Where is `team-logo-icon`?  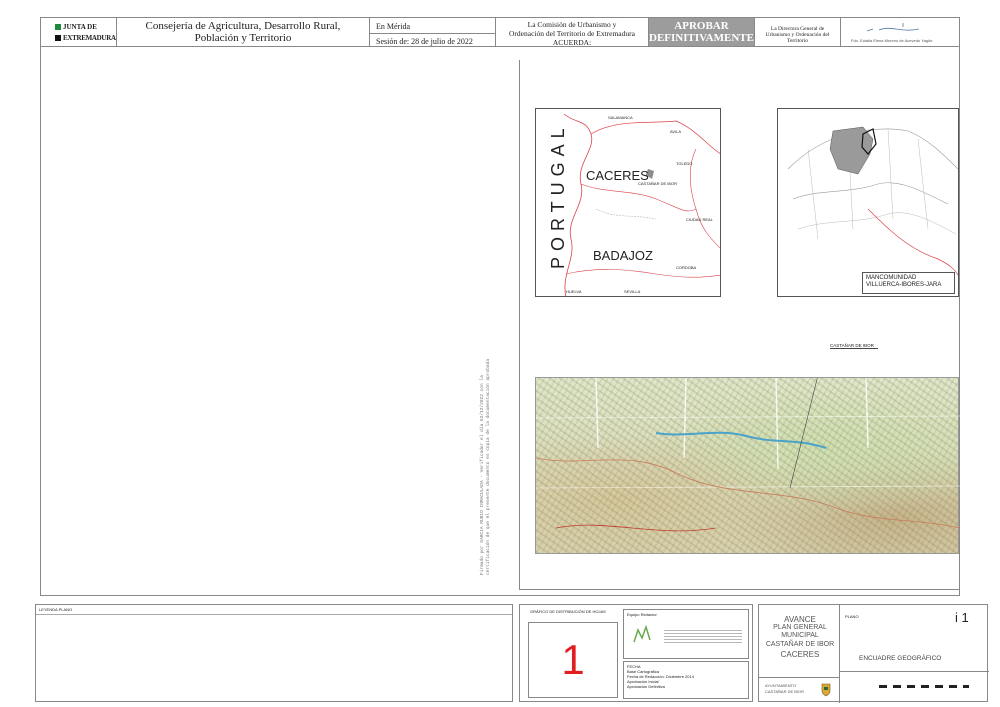 team-logo-icon is located at coordinates (642, 633).